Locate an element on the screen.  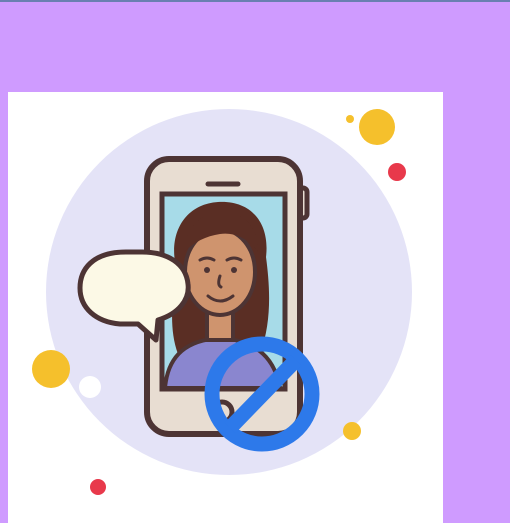
dot-yellow-left is located at coordinates (51, 369).